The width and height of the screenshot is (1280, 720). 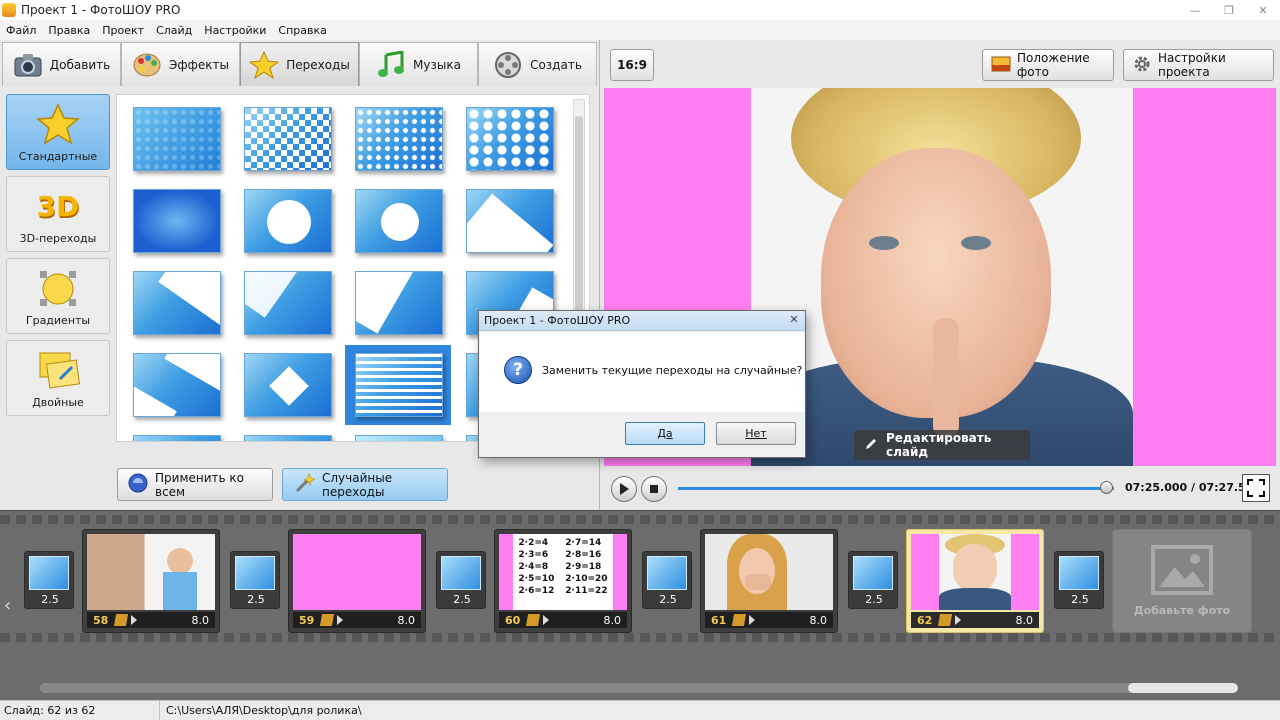 I want to click on fullscreen-icon, so click(x=1256, y=488).